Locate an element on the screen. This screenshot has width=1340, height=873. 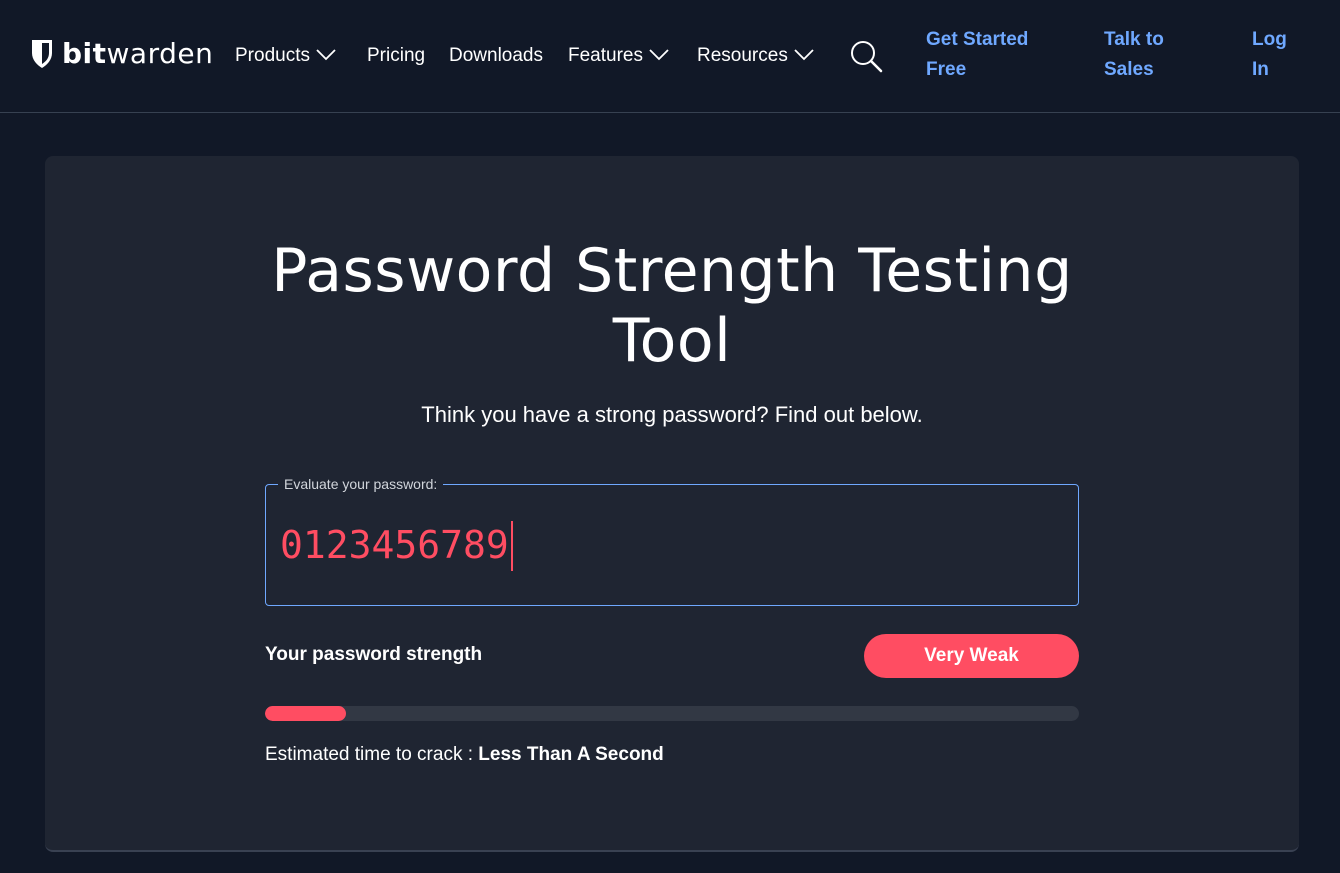
search-icon is located at coordinates (866, 59).